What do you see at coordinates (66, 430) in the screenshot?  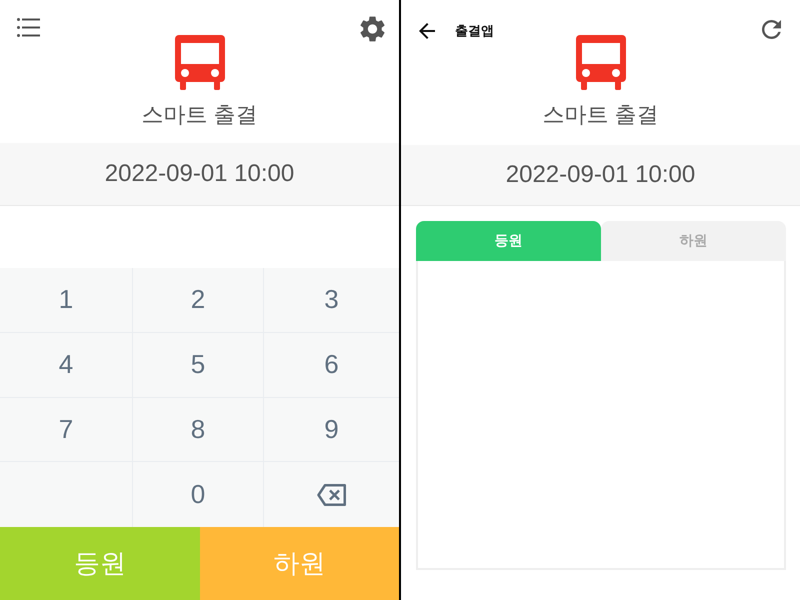 I see `keypad-key: 7` at bounding box center [66, 430].